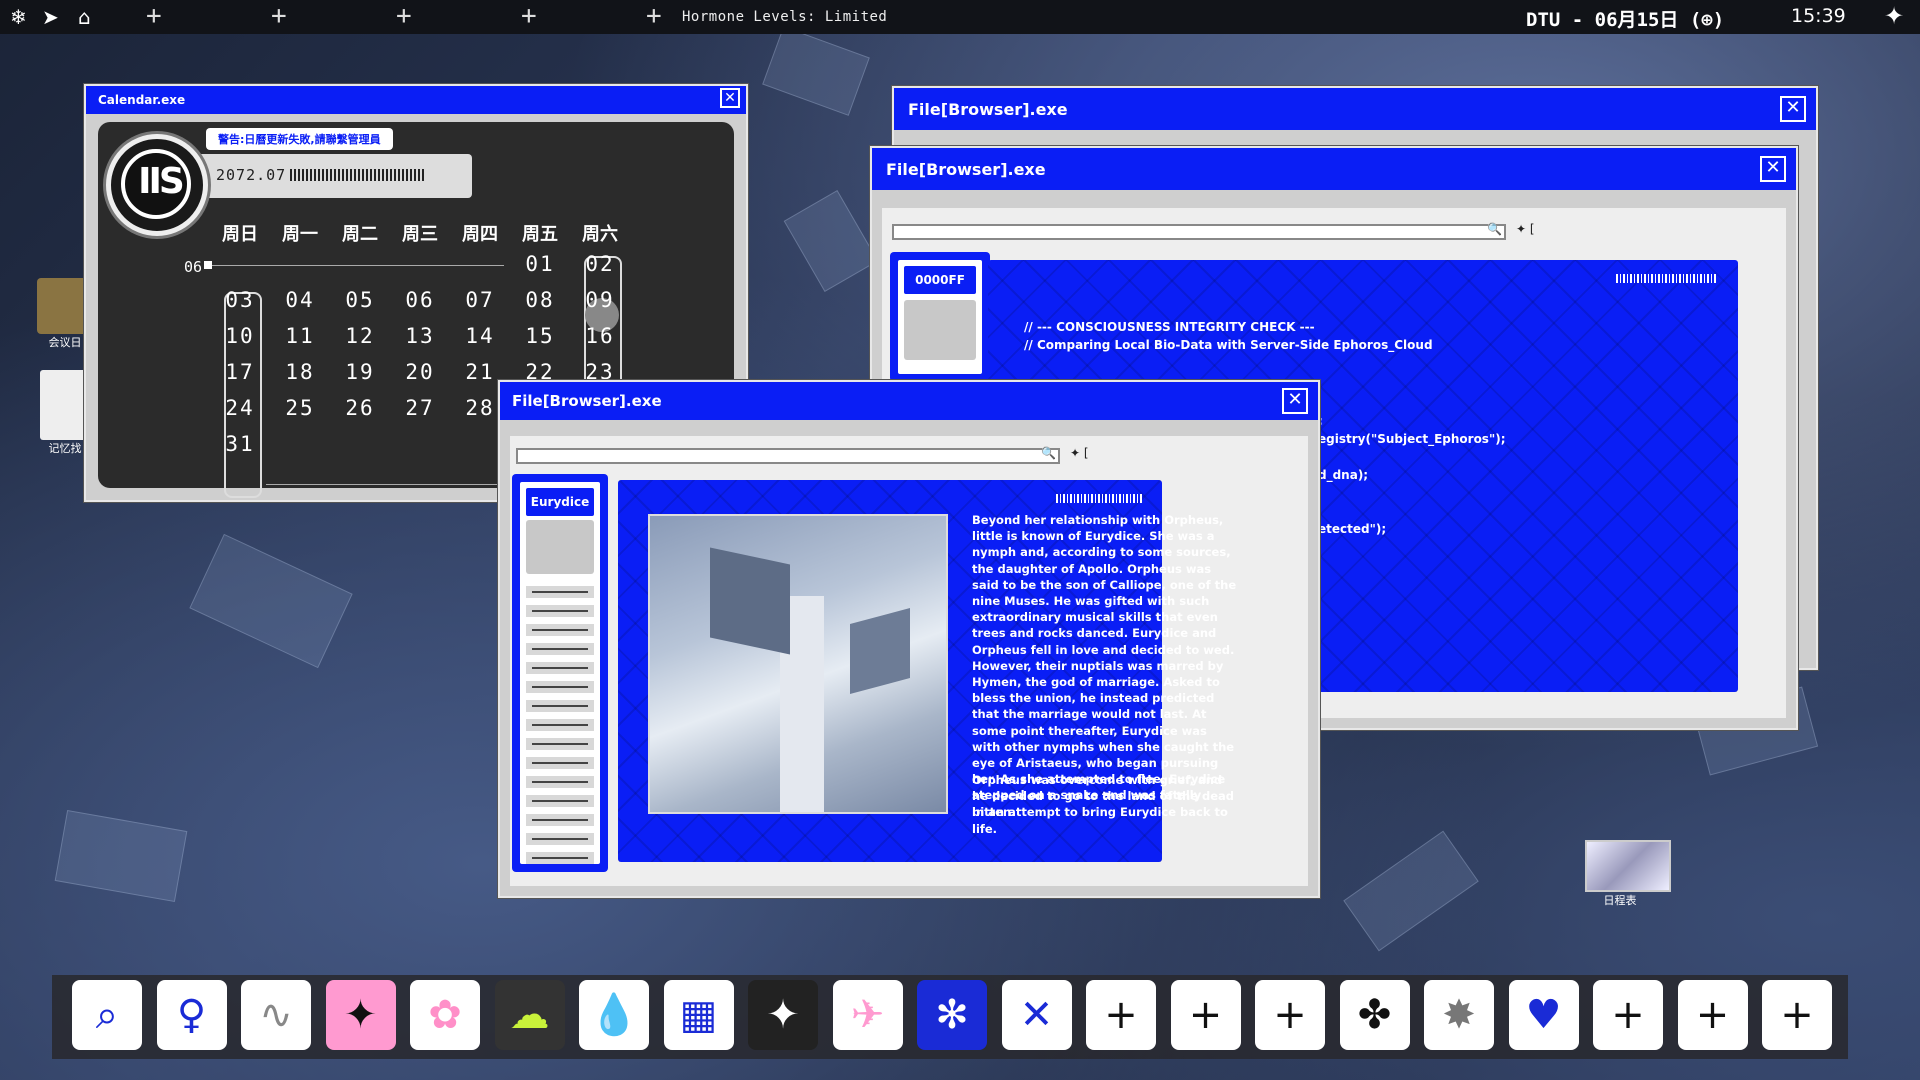 This screenshot has width=1920, height=1080. Describe the element at coordinates (18, 17) in the screenshot. I see `snowflake-icon: ❄` at that location.